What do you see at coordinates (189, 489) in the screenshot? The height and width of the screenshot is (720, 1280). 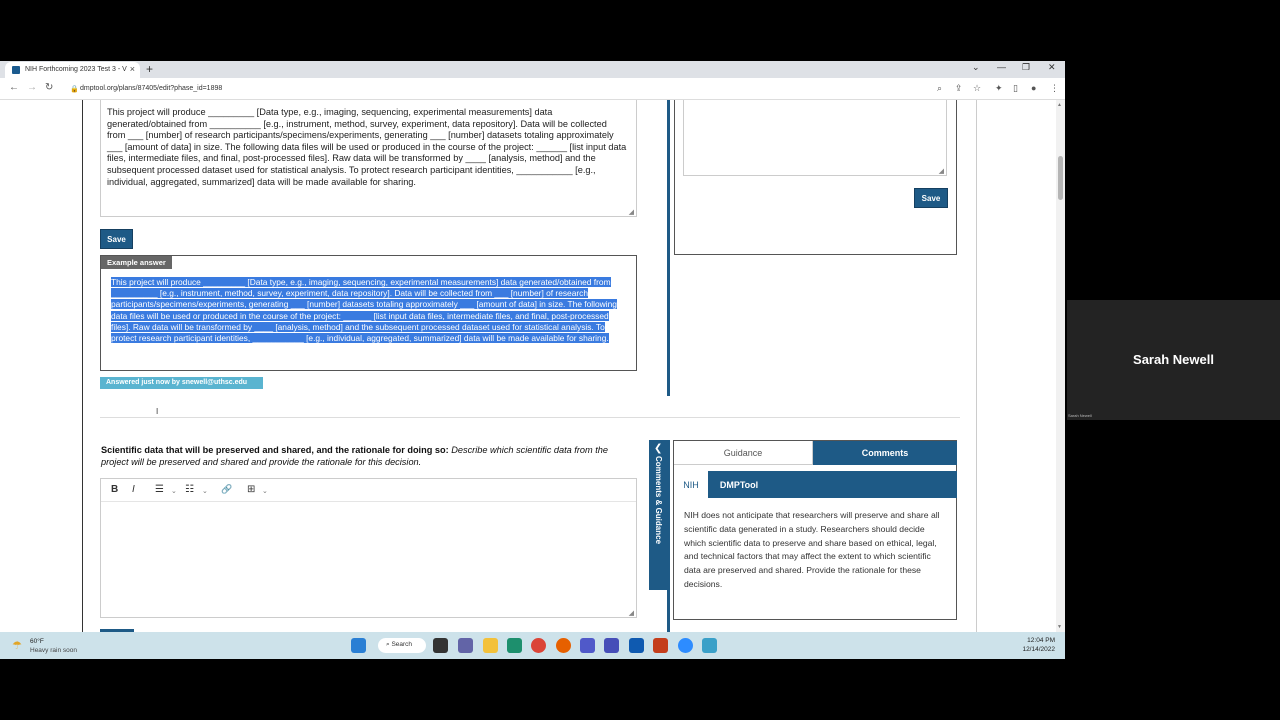 I see `numbered-list-icon: ☷` at bounding box center [189, 489].